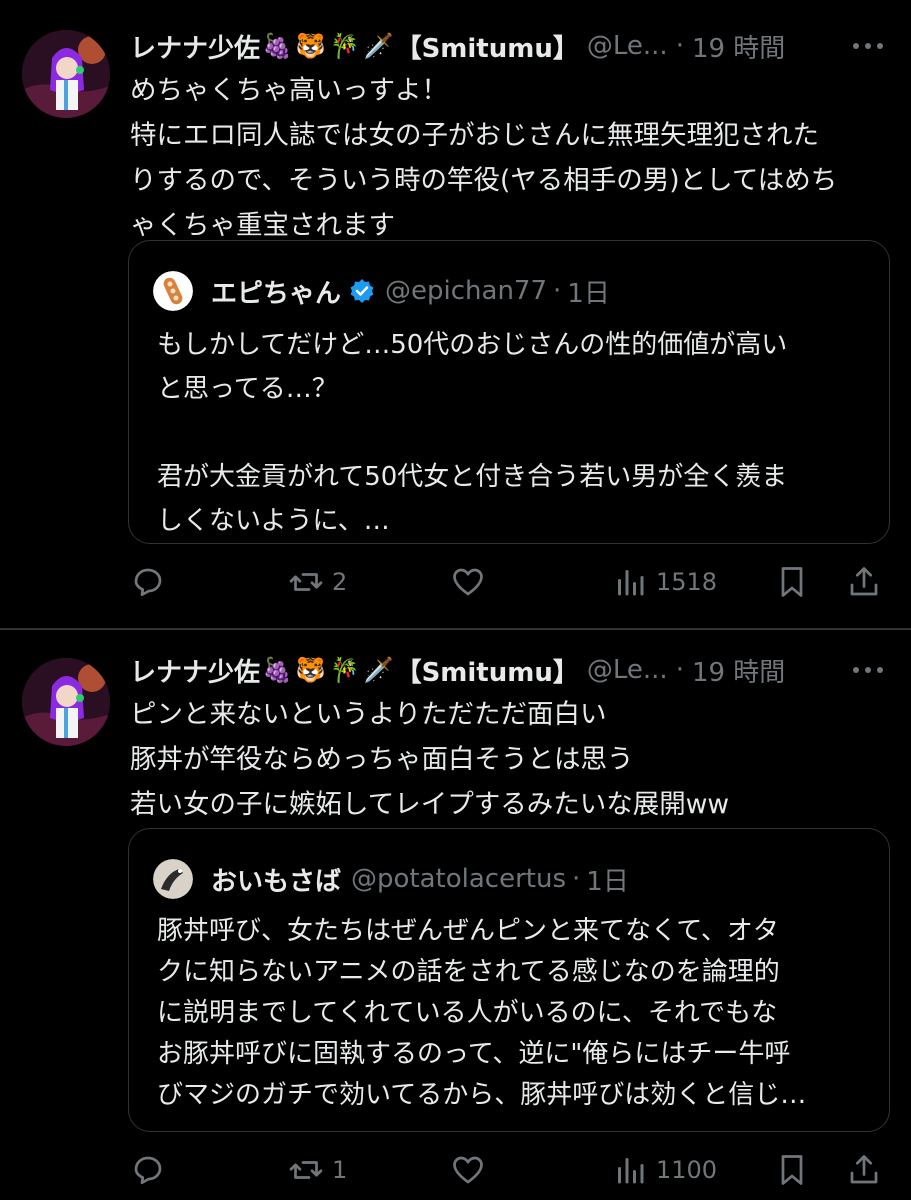 The height and width of the screenshot is (1200, 911). What do you see at coordinates (362, 291) in the screenshot?
I see `verified-icon` at bounding box center [362, 291].